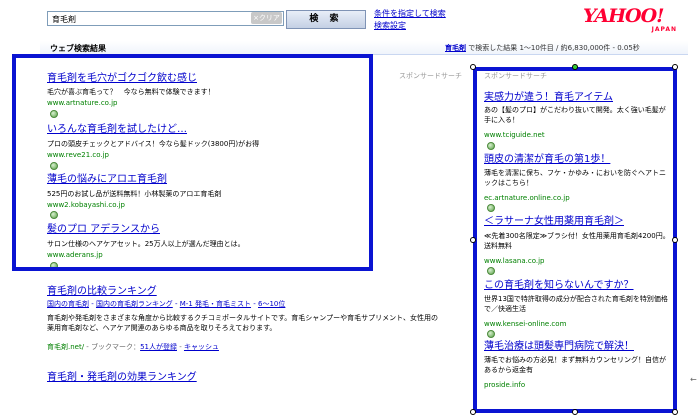 Image resolution: width=698 pixels, height=419 pixels. What do you see at coordinates (78, 48) in the screenshot?
I see `results-title: ウェブ検索結果` at bounding box center [78, 48].